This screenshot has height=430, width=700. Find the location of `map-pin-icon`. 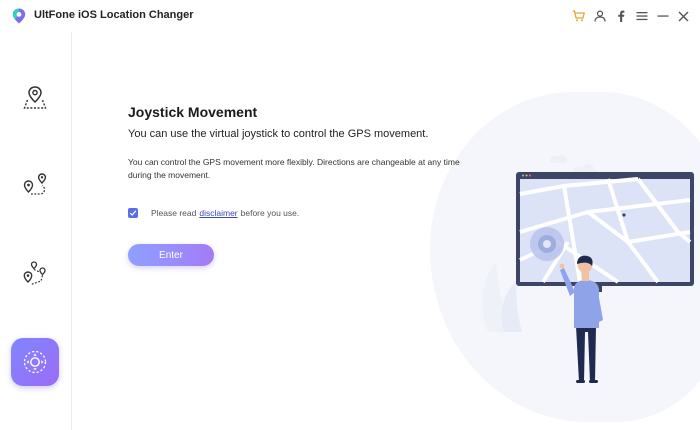

map-pin-icon is located at coordinates (35, 97).